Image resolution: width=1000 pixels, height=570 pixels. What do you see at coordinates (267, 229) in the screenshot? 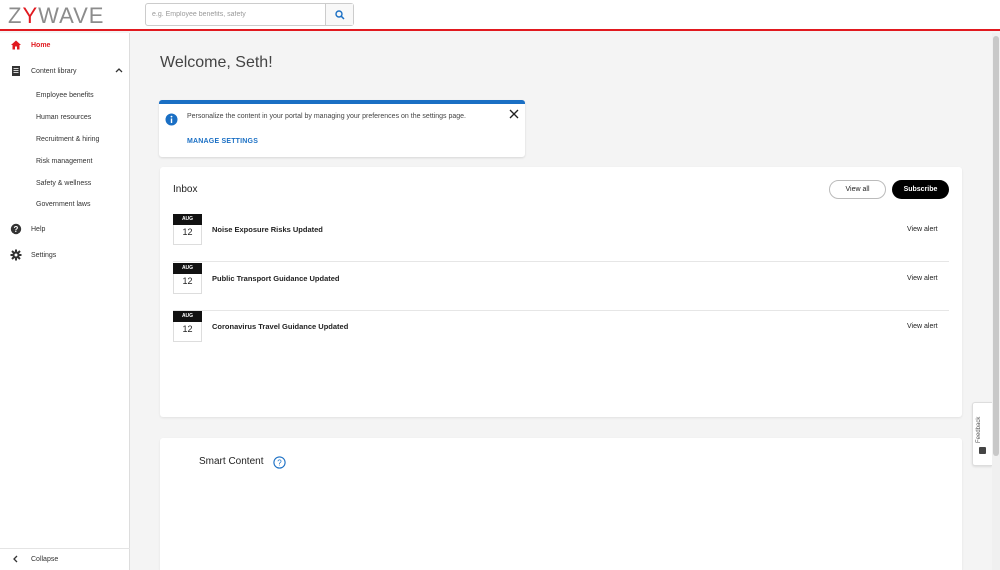
I see `alert-title: Noise Exposure Risks Updated` at bounding box center [267, 229].